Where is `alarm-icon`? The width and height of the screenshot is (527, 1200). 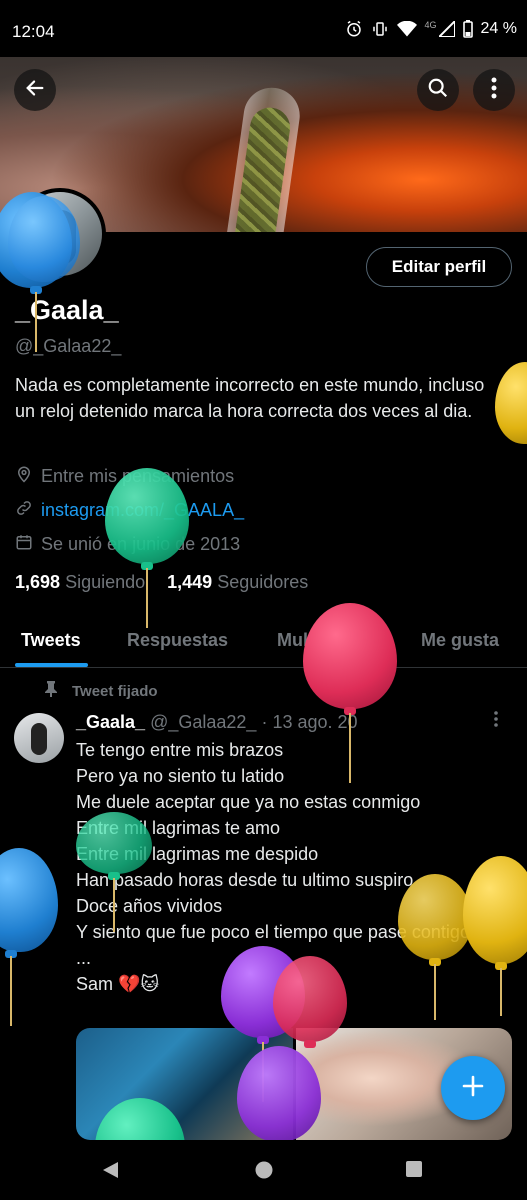 alarm-icon is located at coordinates (354, 29).